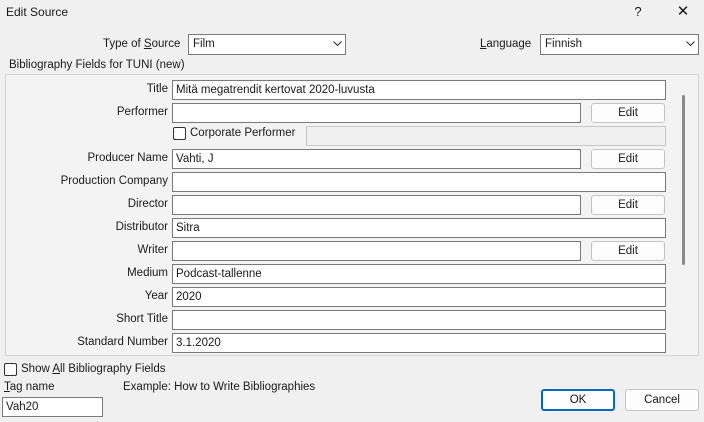 The image size is (704, 422). Describe the element at coordinates (419, 228) in the screenshot. I see `distributor-field: Sitra` at that location.